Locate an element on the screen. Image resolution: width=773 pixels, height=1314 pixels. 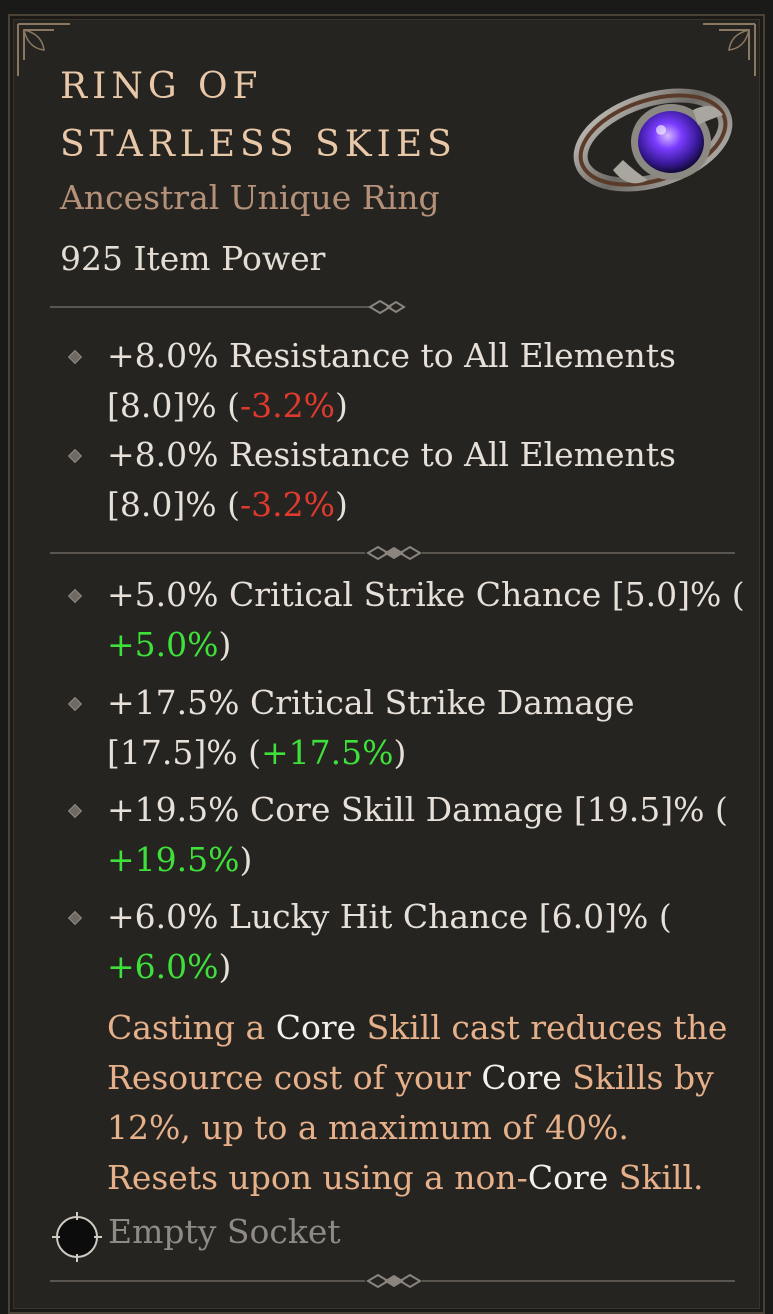
affix-text: +5.0% Critical Strike Chance [5.0]% ( is located at coordinates (426, 594).